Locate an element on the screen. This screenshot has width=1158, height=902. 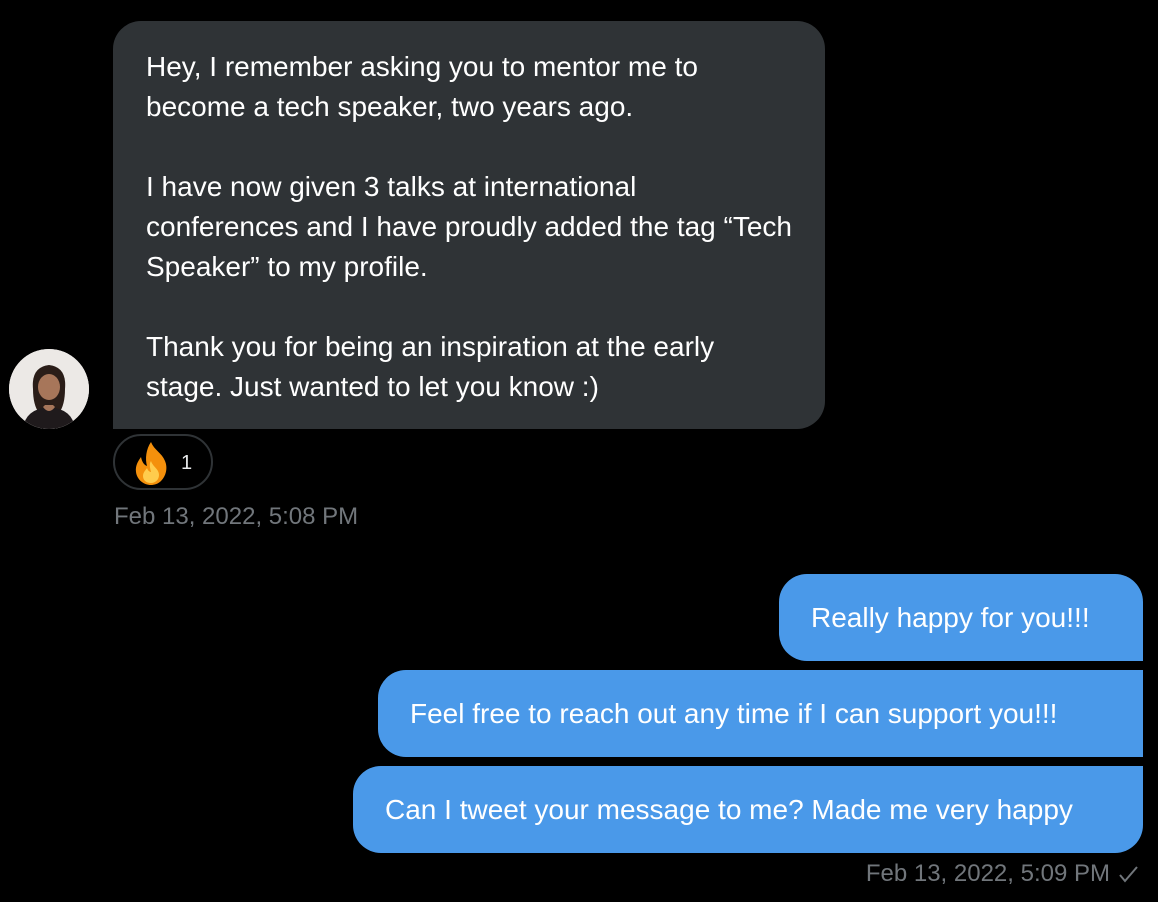
reaction-count: 1 is located at coordinates (187, 463).